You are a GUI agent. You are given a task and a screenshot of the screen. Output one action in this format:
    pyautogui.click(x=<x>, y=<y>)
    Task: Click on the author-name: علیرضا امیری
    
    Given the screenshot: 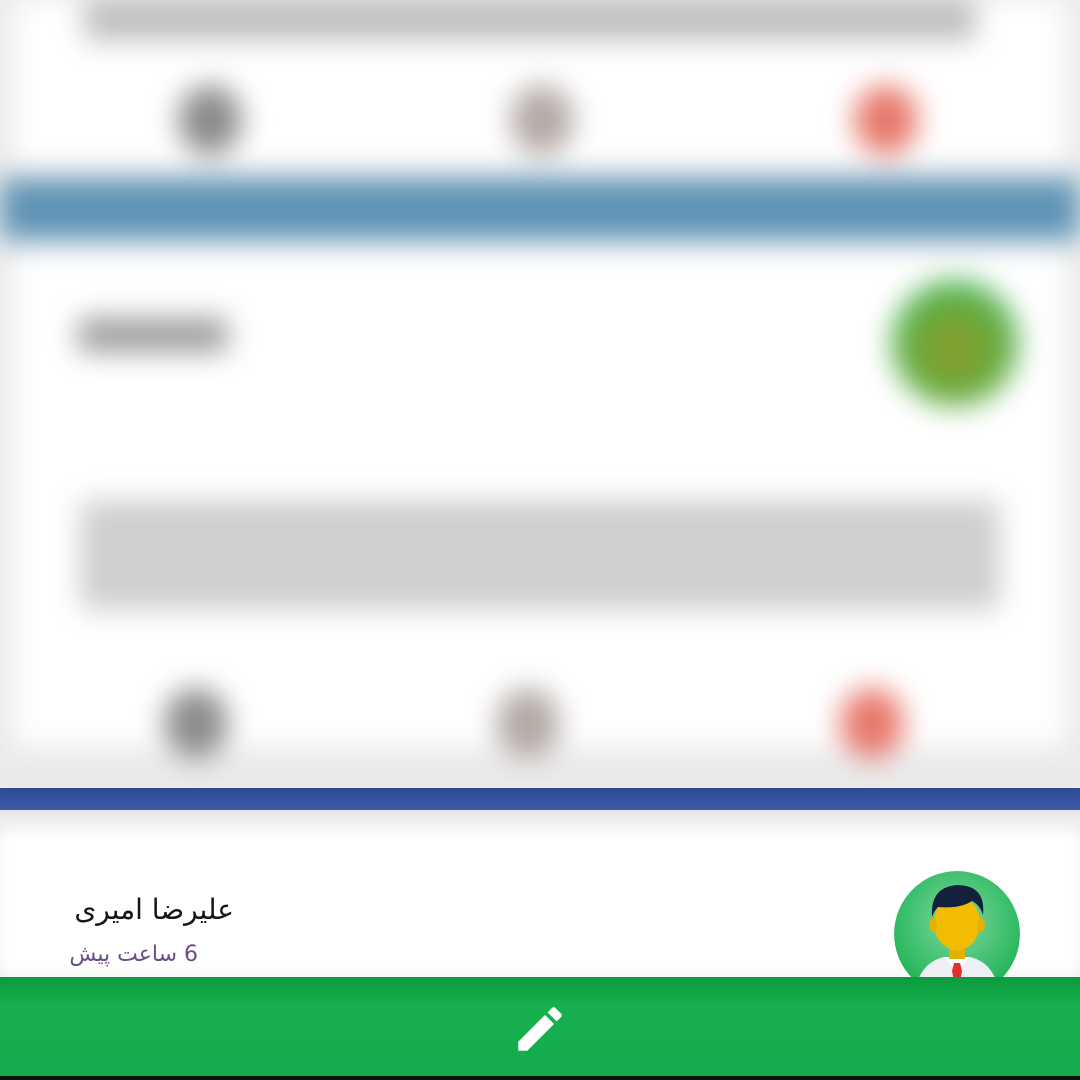 What is the action you would take?
    pyautogui.click(x=154, y=909)
    